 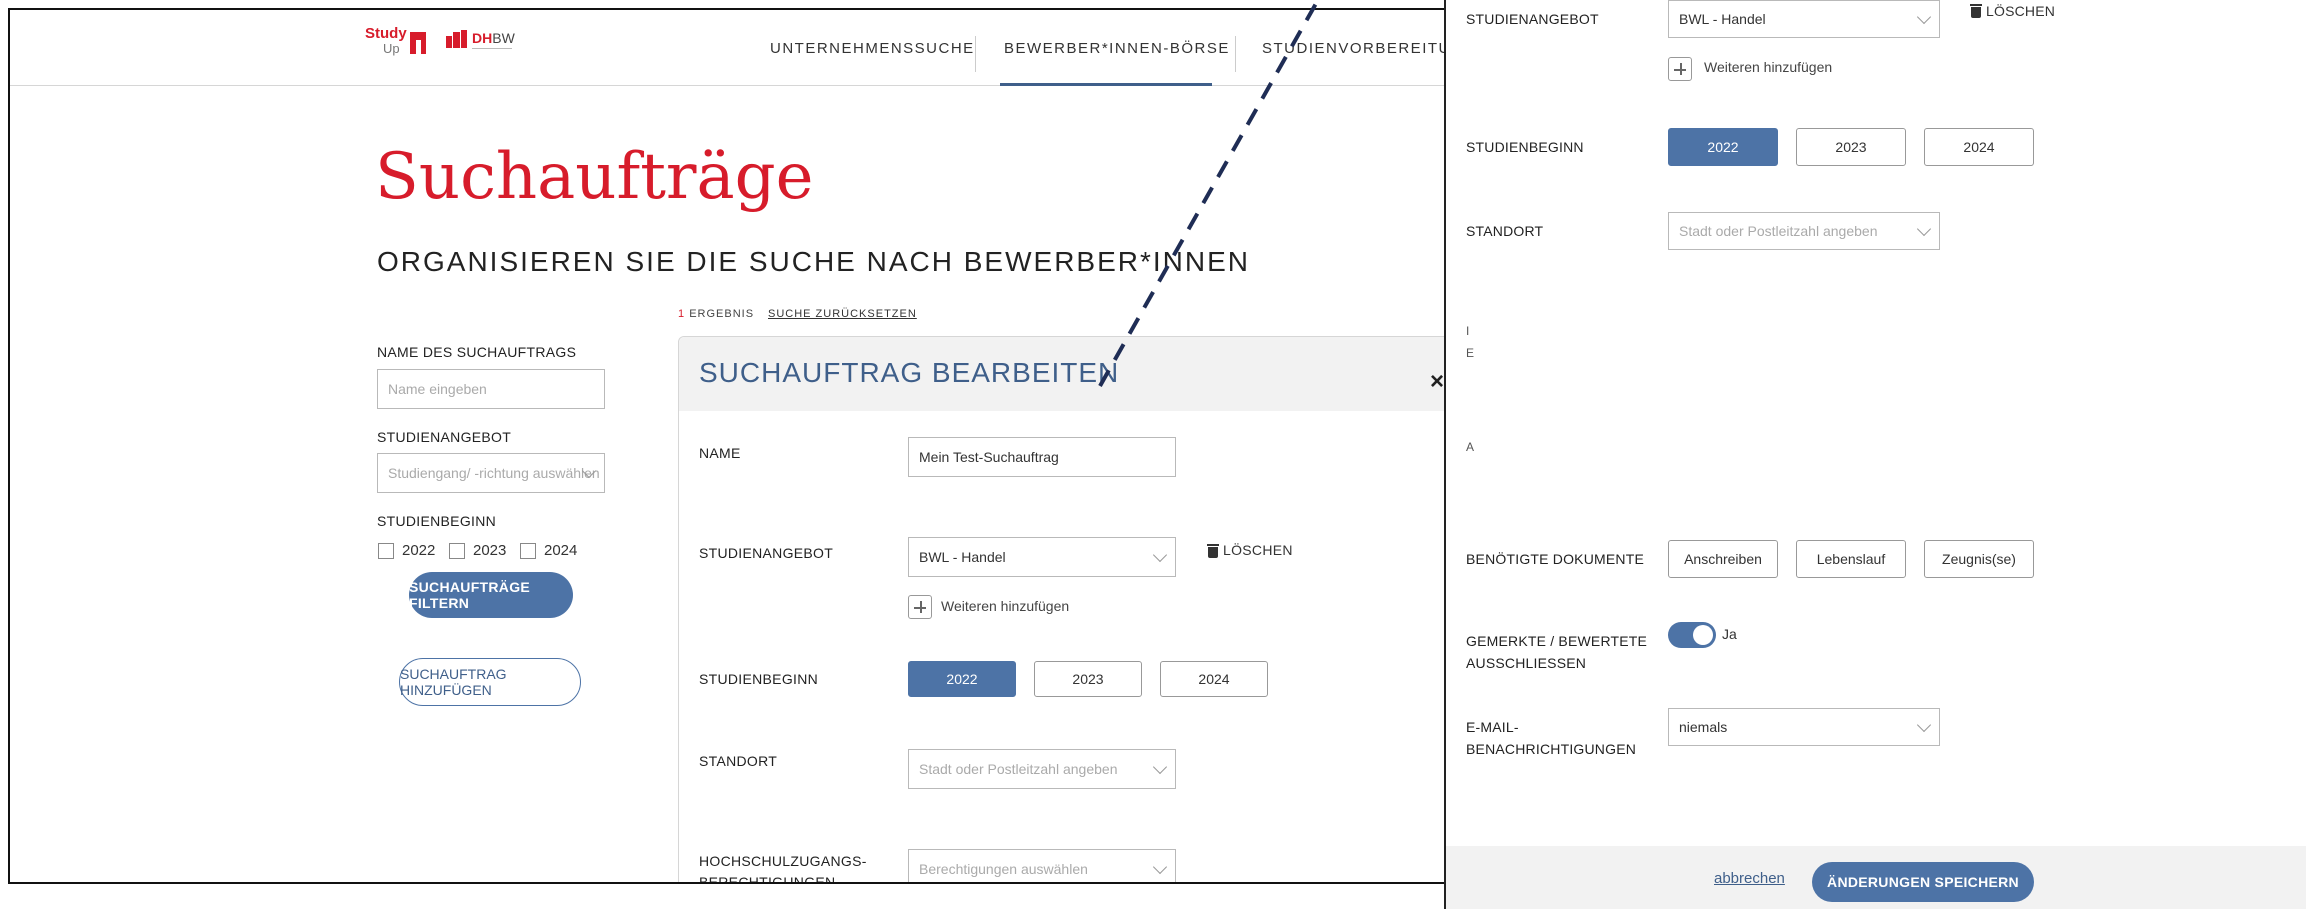 What do you see at coordinates (767, 879) in the screenshot?
I see `modal-hzb-label-2: BERECHTIGUNGEN` at bounding box center [767, 879].